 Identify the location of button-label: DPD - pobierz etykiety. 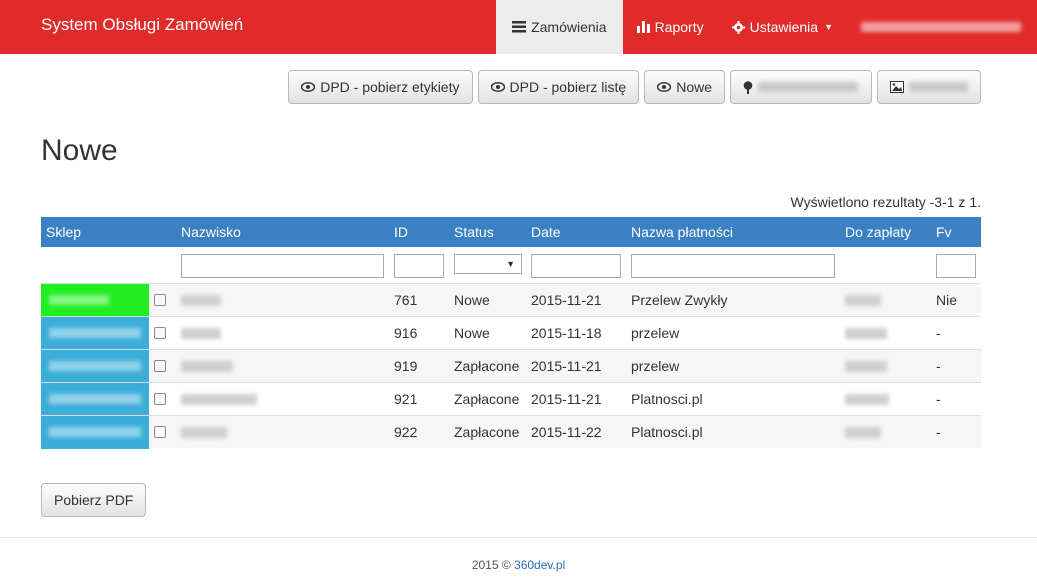
(390, 87).